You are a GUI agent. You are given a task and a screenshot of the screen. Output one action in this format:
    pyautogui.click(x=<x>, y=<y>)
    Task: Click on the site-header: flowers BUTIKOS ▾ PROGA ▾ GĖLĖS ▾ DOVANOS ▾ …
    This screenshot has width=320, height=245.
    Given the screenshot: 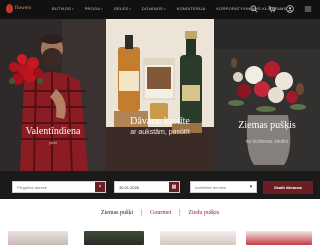 What is the action you would take?
    pyautogui.click(x=160, y=9)
    